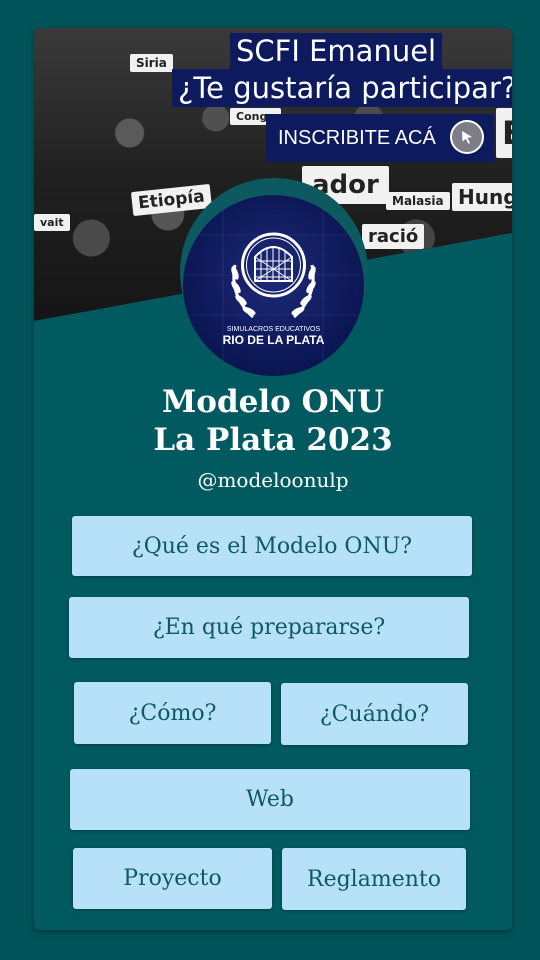  What do you see at coordinates (272, 402) in the screenshot?
I see `profile-name-line1: Modelo ONU` at bounding box center [272, 402].